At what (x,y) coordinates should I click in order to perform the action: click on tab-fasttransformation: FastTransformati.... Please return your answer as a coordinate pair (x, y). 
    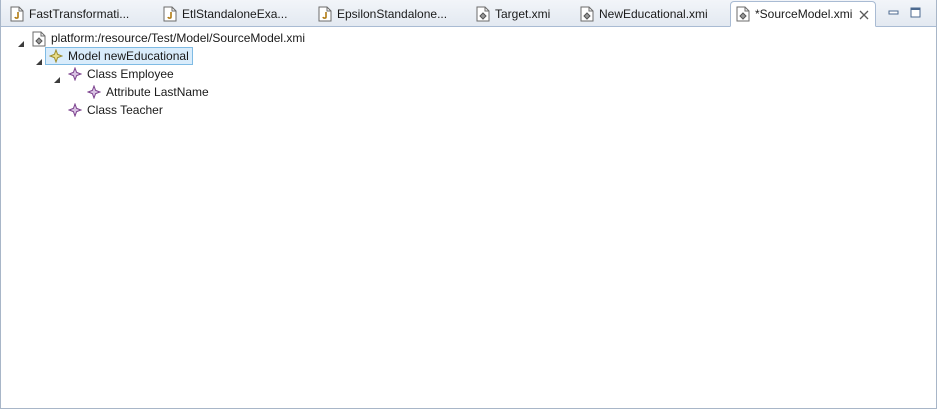
    Looking at the image, I should click on (80, 14).